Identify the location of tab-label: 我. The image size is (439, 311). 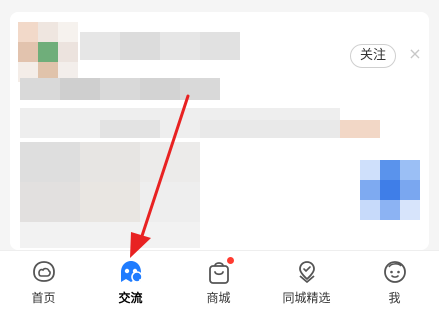
(394, 298).